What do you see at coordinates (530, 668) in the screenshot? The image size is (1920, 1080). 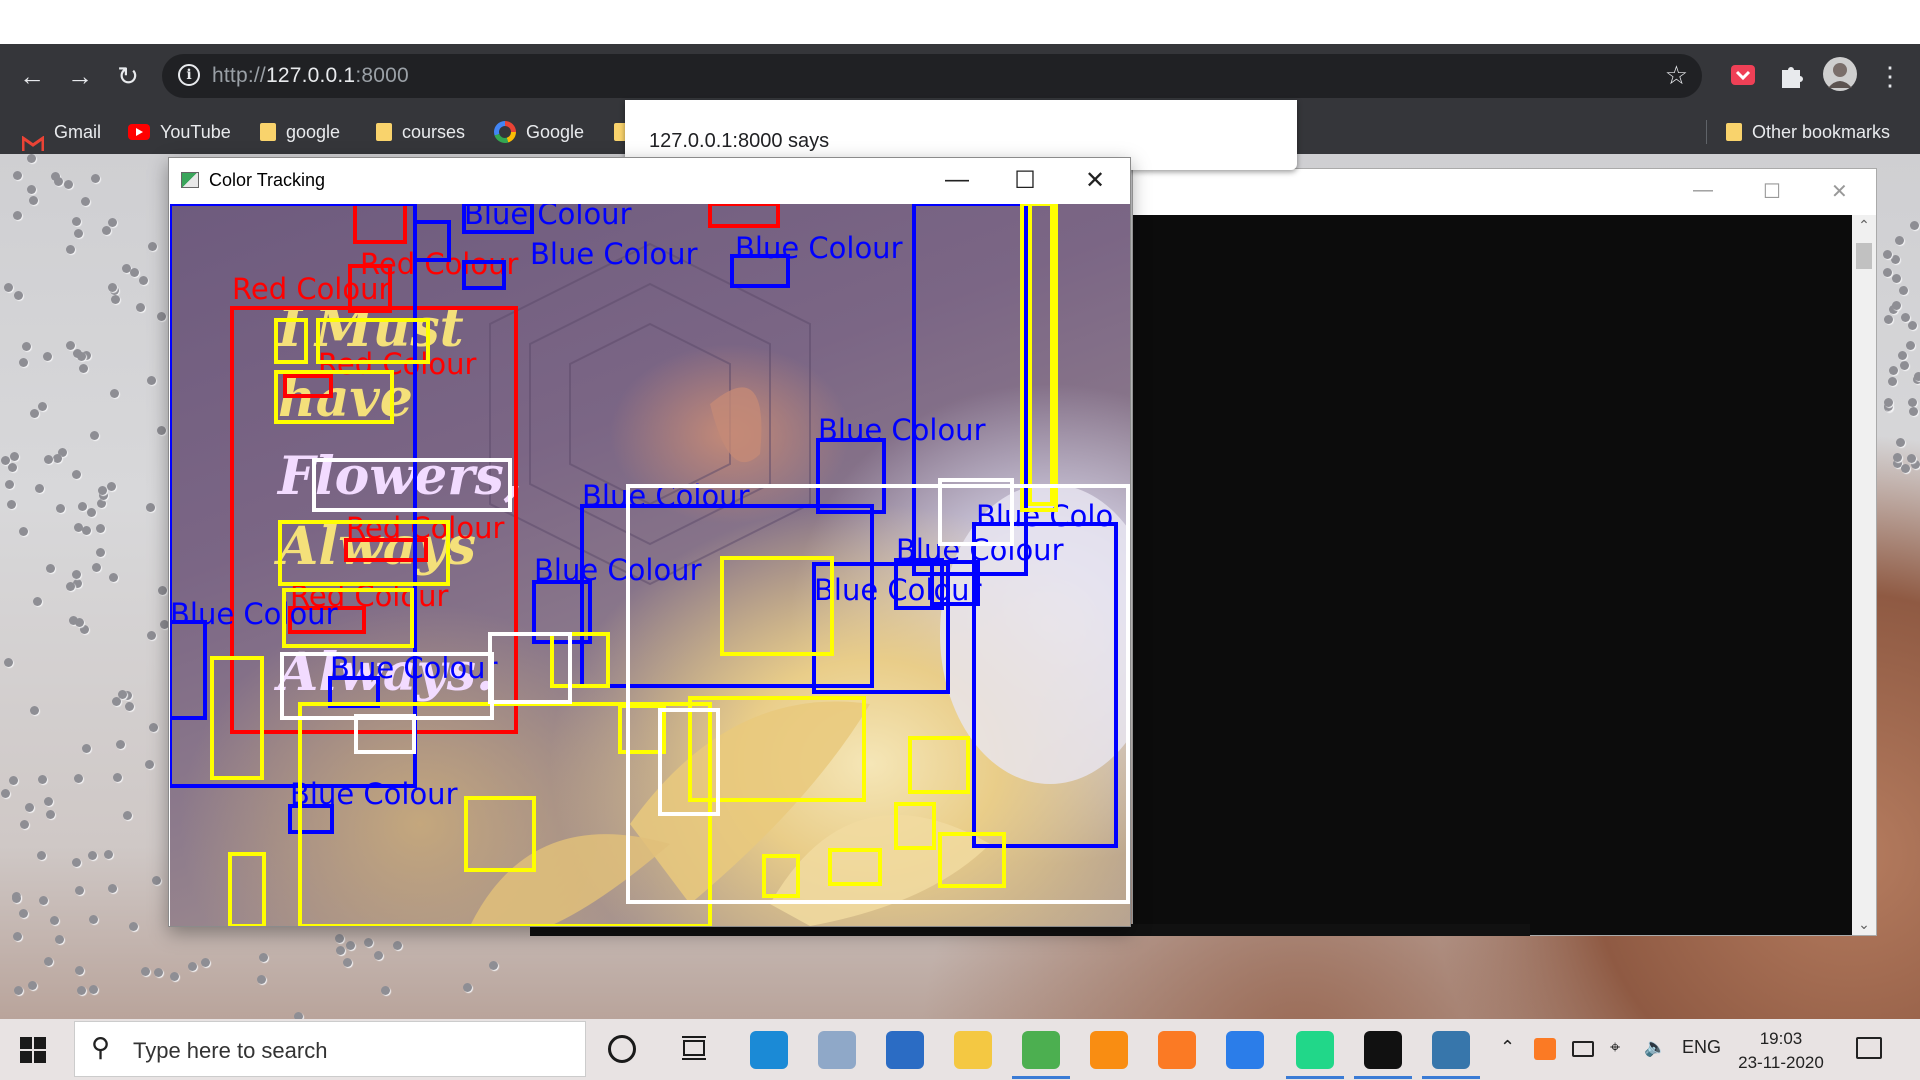 I see `white-box` at bounding box center [530, 668].